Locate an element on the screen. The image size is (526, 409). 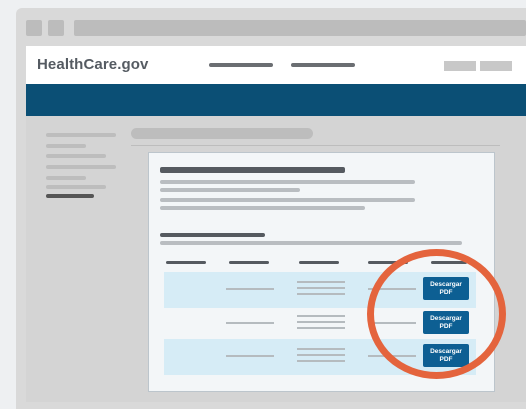
site-nav-bar is located at coordinates (276, 100).